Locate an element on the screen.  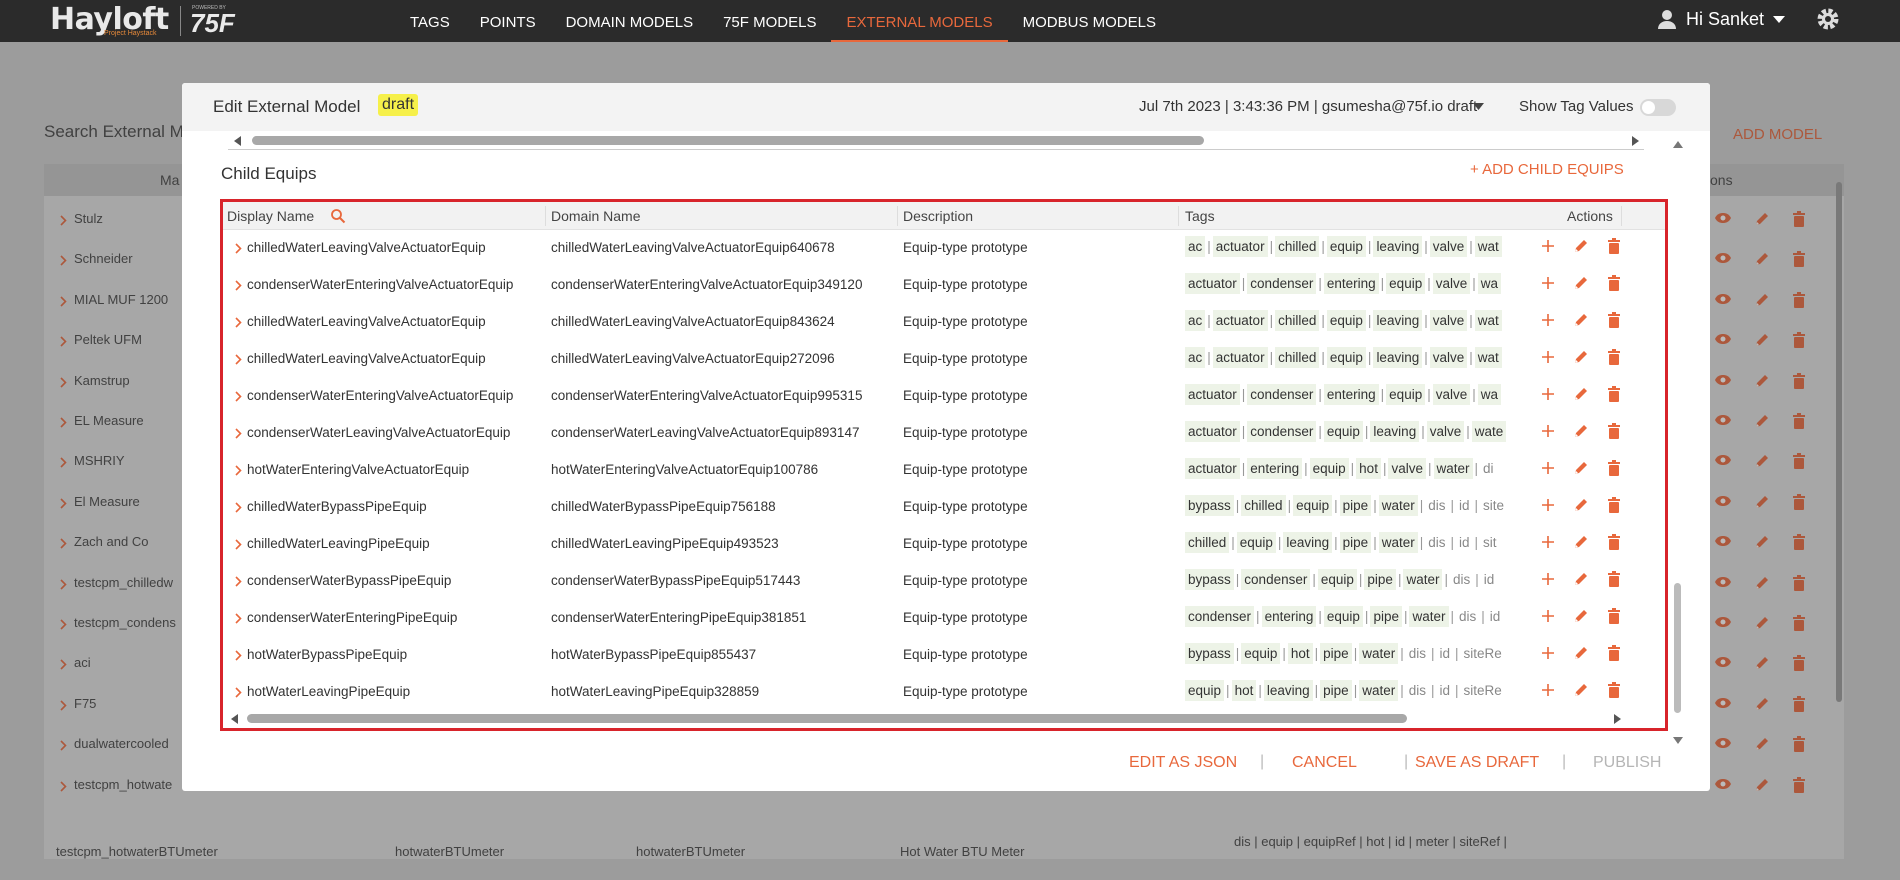
publish-button: PUBLISH is located at coordinates (1627, 763).